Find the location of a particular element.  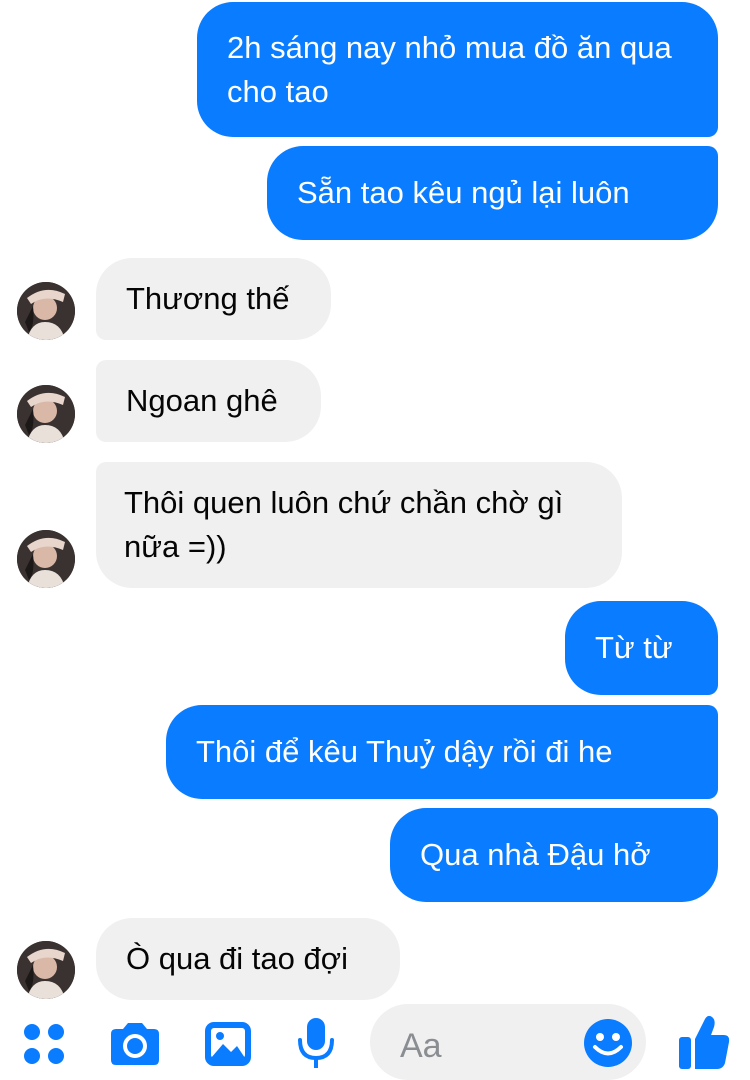

message-text: Ò qua đi tao đợi is located at coordinates (237, 958).